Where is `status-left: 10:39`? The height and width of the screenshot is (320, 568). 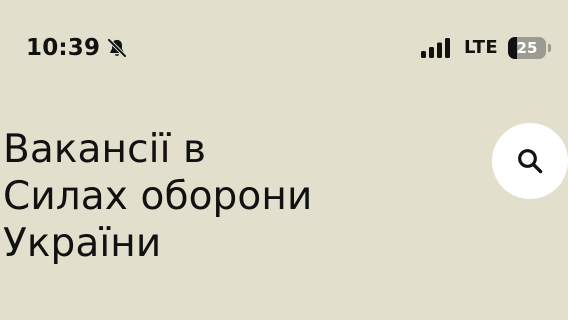 status-left: 10:39 is located at coordinates (77, 48).